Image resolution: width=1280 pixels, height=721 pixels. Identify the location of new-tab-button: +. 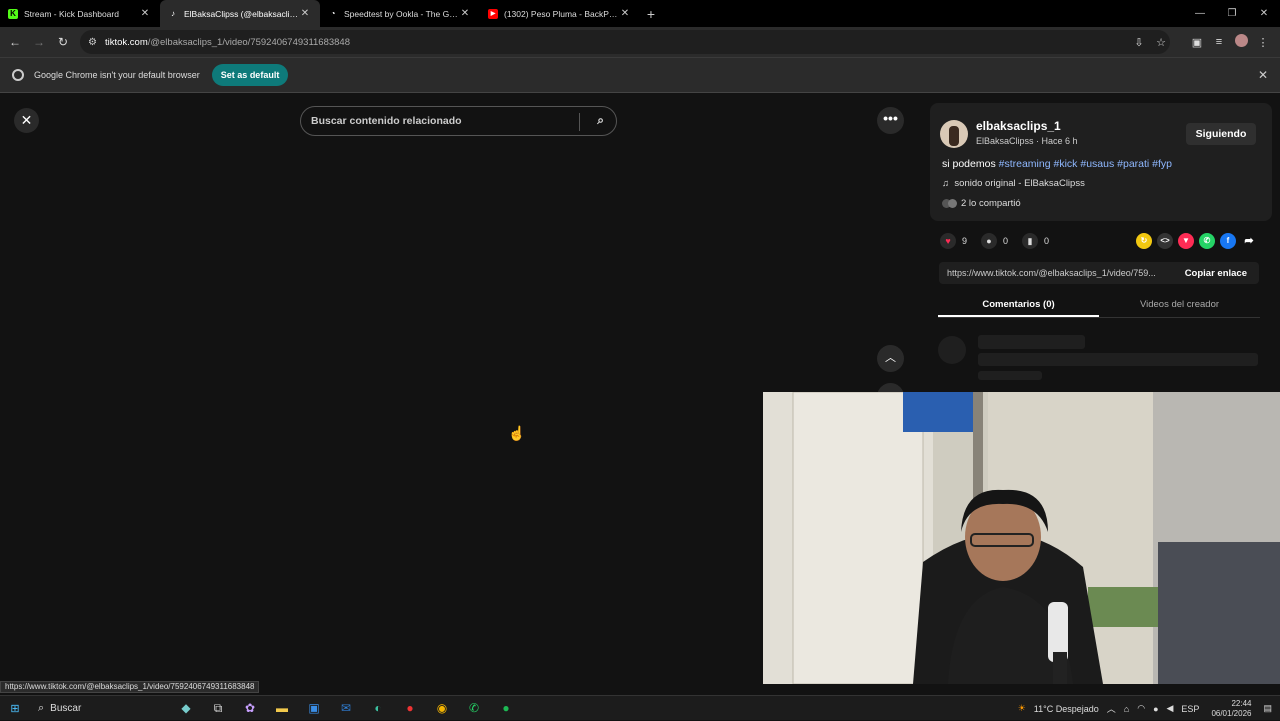
(651, 14).